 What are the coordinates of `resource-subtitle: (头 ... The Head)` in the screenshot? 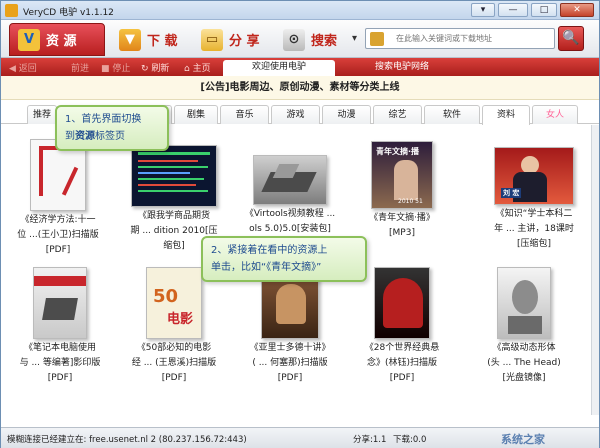 It's located at (524, 363).